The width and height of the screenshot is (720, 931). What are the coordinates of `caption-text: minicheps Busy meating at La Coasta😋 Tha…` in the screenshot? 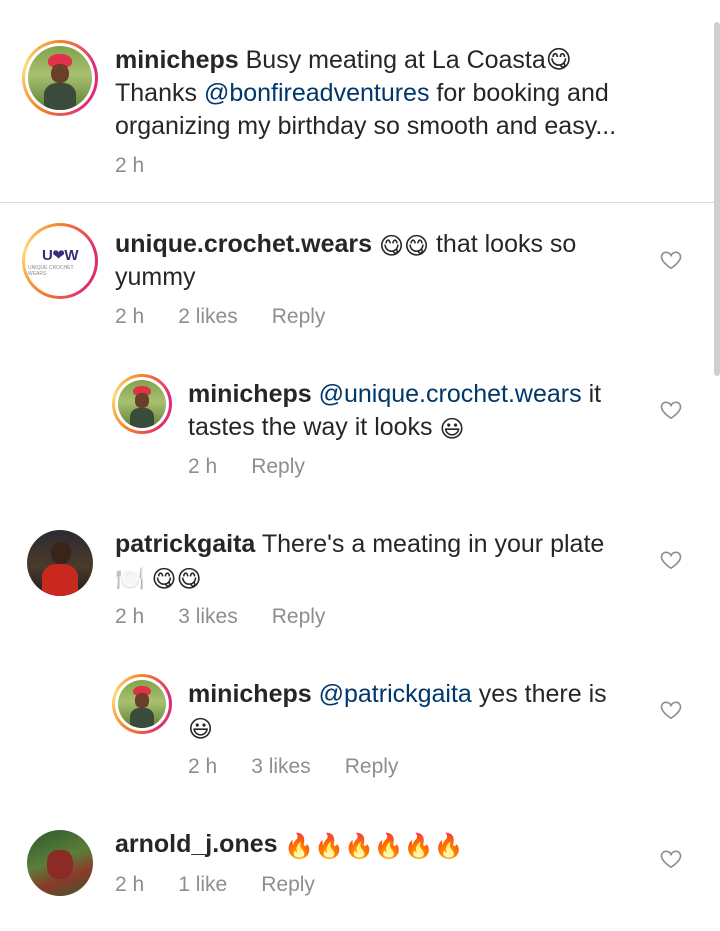 It's located at (405, 93).